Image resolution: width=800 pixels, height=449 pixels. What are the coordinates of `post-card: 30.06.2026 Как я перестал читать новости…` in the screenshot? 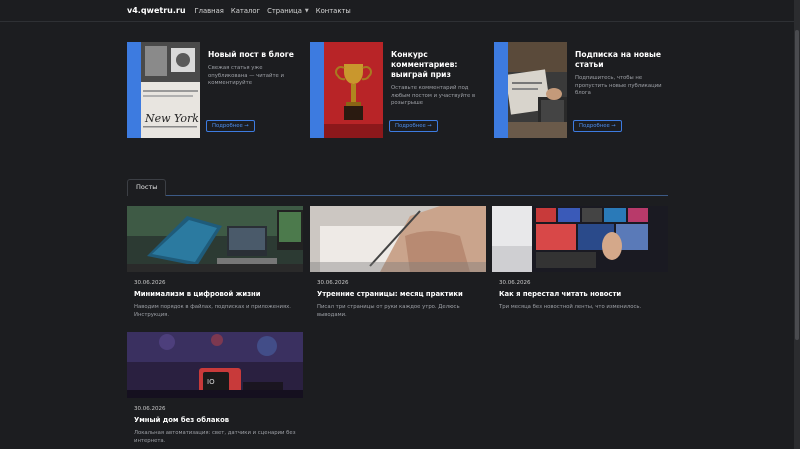 It's located at (580, 267).